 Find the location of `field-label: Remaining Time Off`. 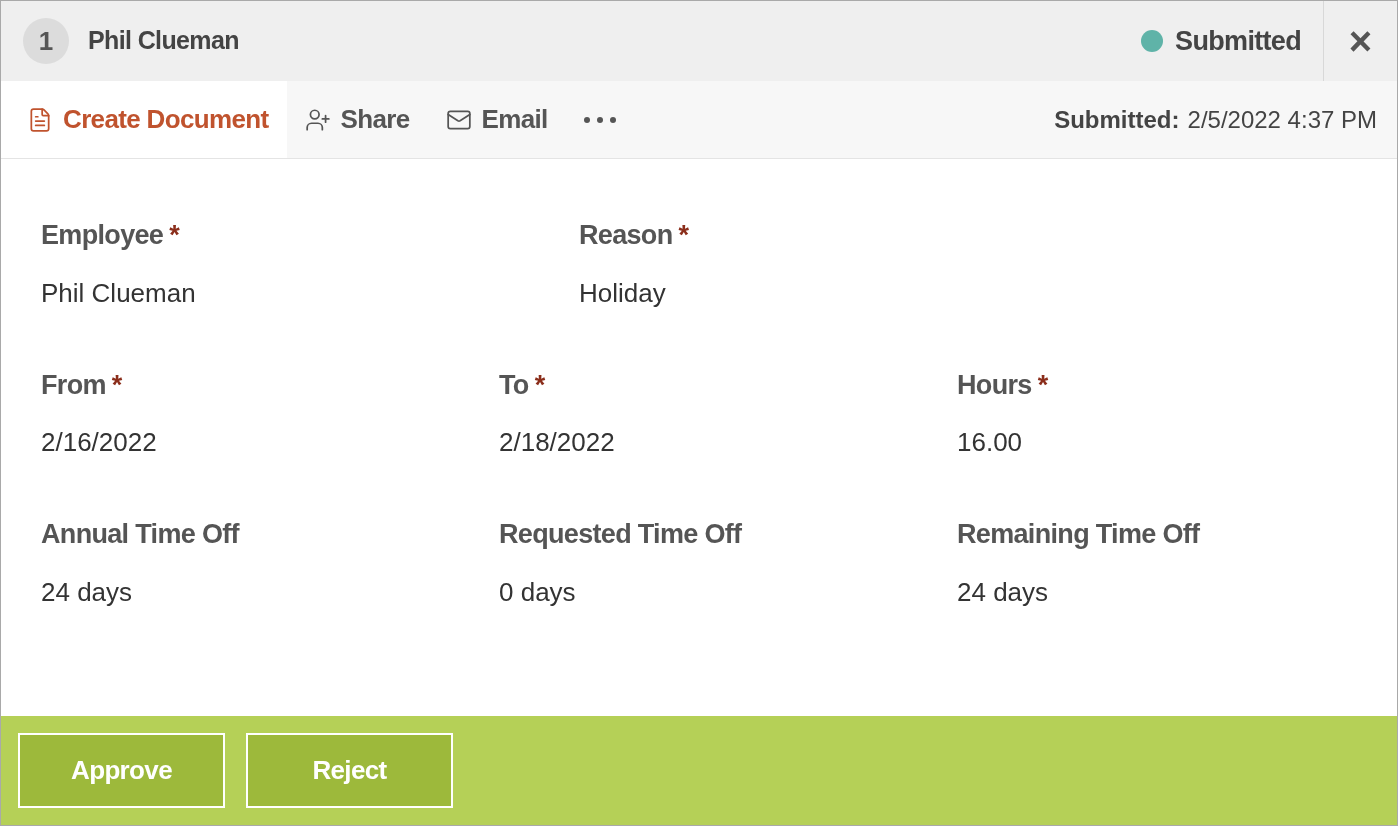

field-label: Remaining Time Off is located at coordinates (1078, 534).